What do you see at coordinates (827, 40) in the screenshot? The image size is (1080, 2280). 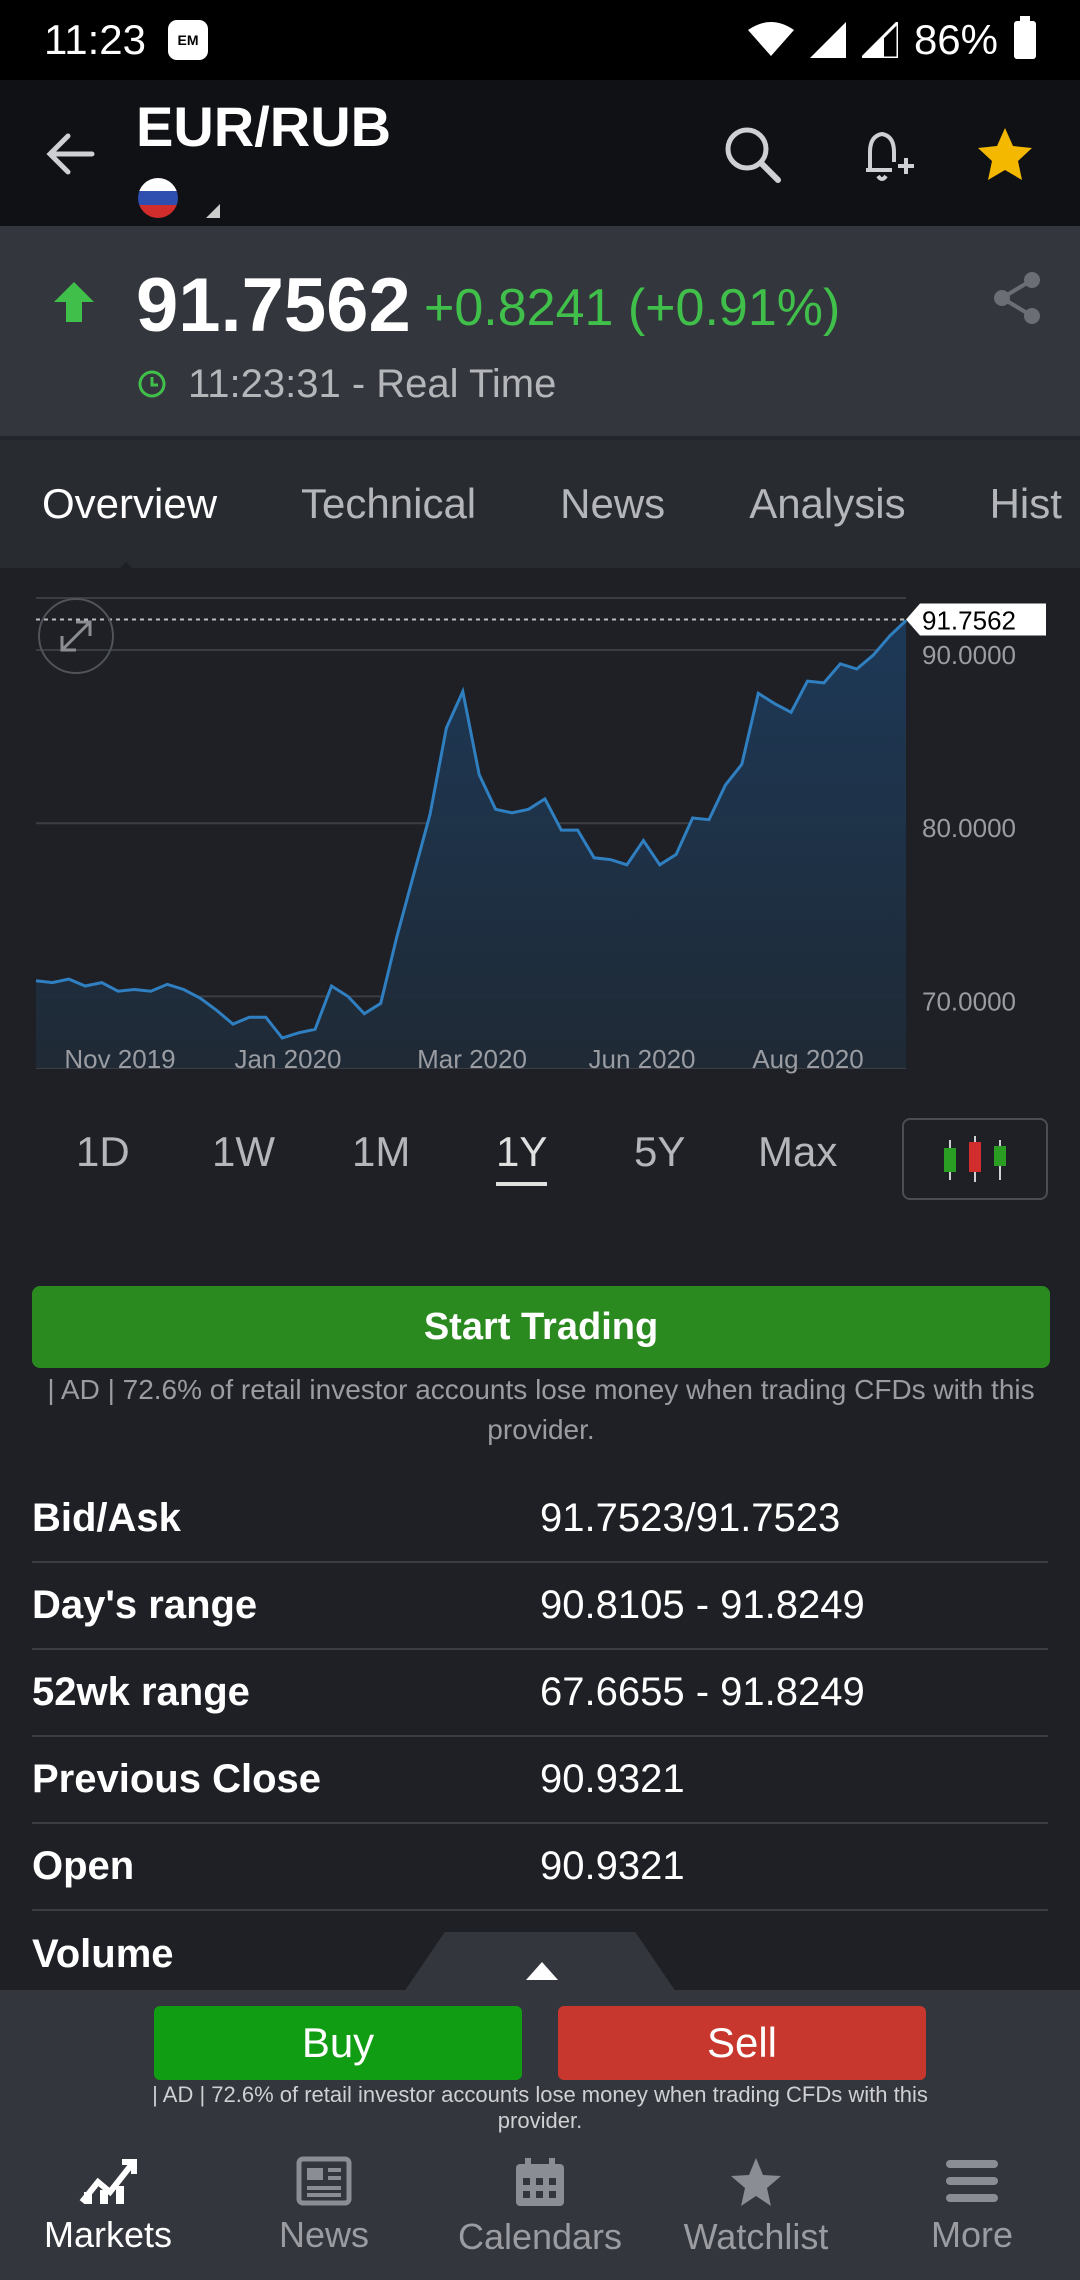 I see `signal-icon` at bounding box center [827, 40].